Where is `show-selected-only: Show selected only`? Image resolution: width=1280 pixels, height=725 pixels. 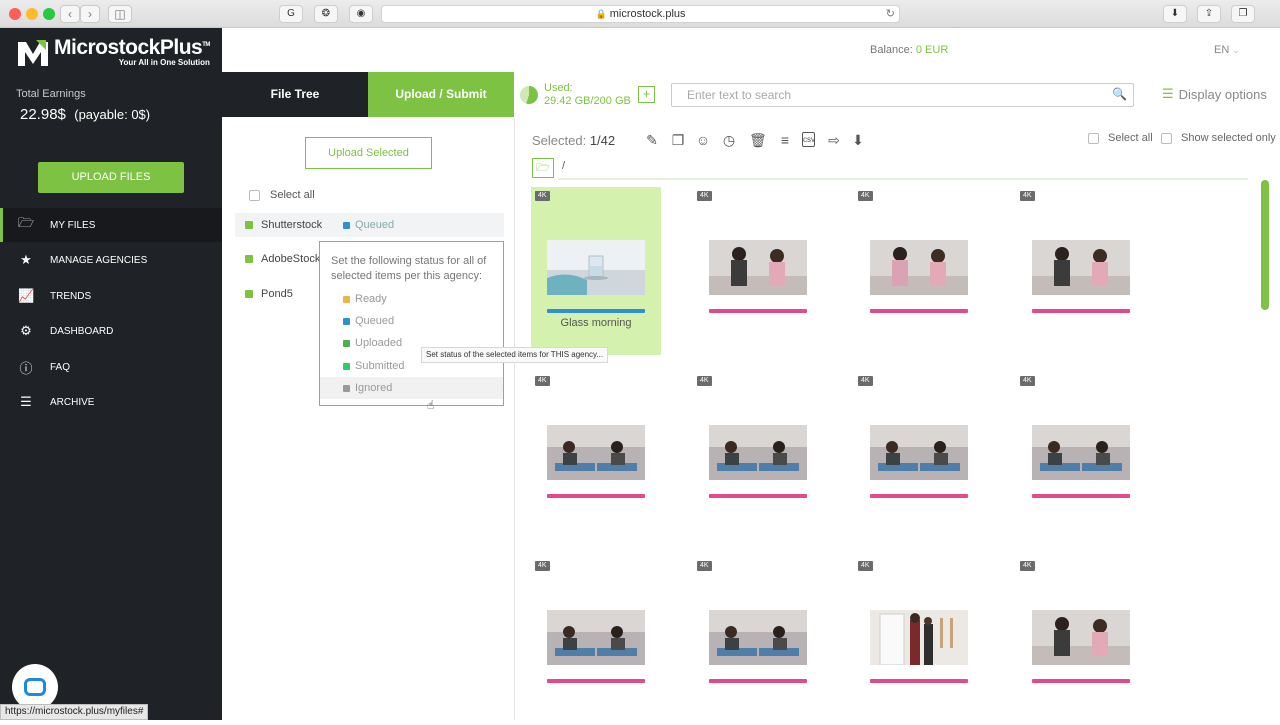
show-selected-only: Show selected only is located at coordinates (1218, 138).